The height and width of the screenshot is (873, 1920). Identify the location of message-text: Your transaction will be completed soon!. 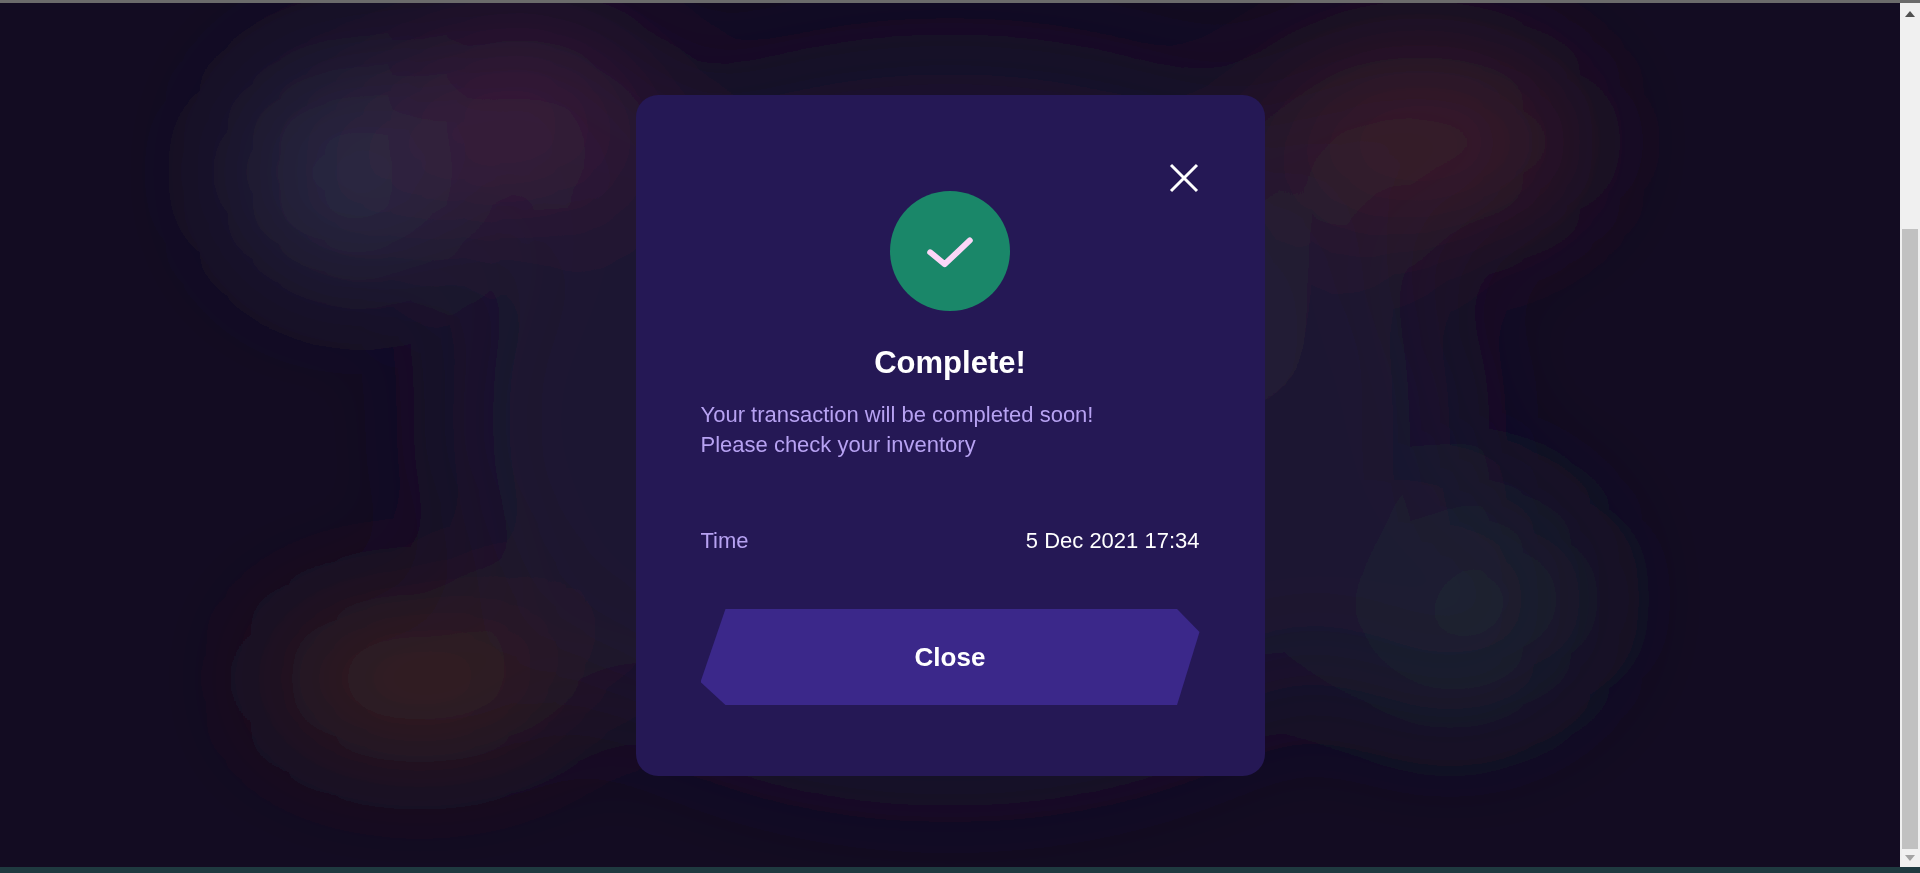
(897, 415).